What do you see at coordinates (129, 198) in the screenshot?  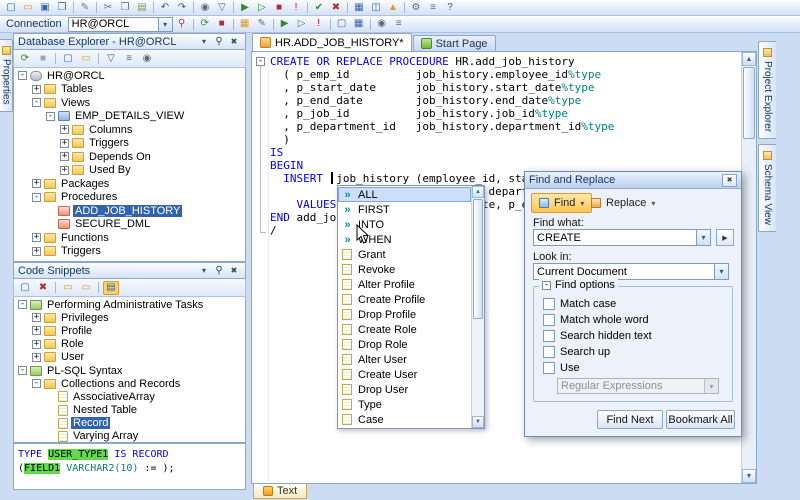 I see `tree-item-procedures: - Procedures` at bounding box center [129, 198].